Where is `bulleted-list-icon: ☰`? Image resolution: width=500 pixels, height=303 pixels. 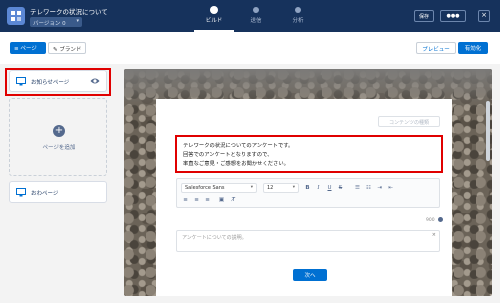
bulleted-list-icon: ☰ is located at coordinates (357, 188).